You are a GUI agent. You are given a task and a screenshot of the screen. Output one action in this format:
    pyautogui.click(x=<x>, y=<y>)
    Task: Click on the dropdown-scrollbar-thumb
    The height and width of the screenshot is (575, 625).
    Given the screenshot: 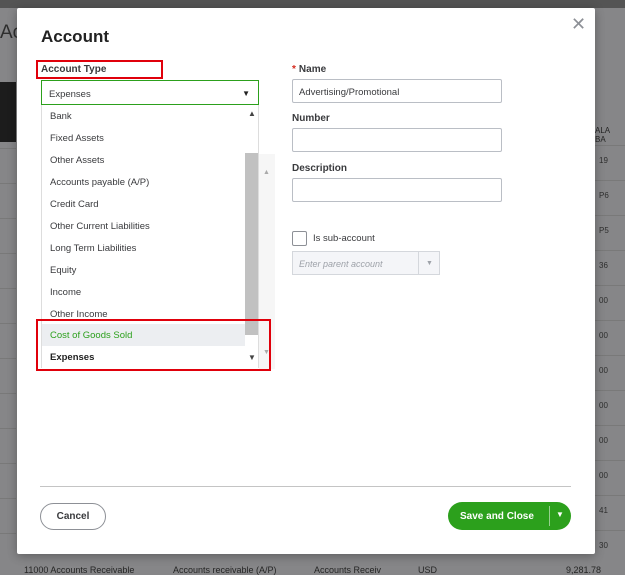 What is the action you would take?
    pyautogui.click(x=251, y=244)
    